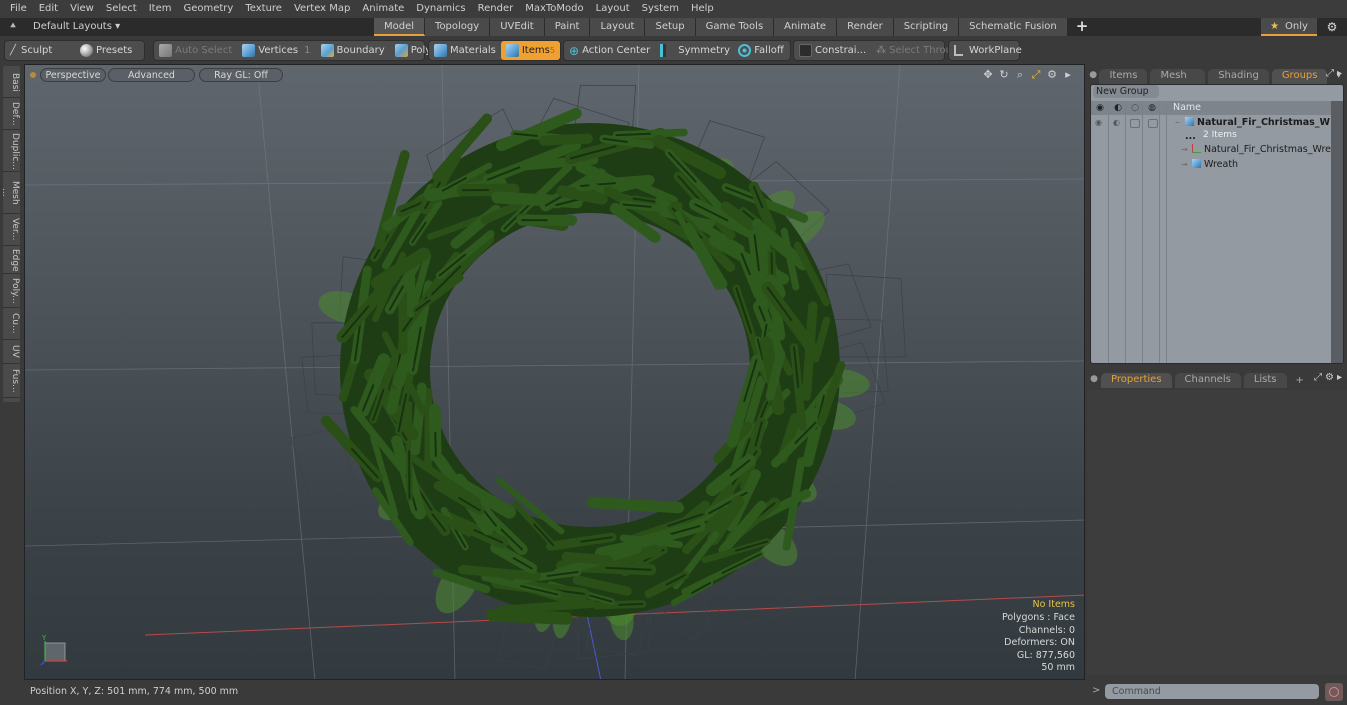 The image size is (1347, 705). What do you see at coordinates (1238, 76) in the screenshot?
I see `panel-tab-shading: Shading` at bounding box center [1238, 76].